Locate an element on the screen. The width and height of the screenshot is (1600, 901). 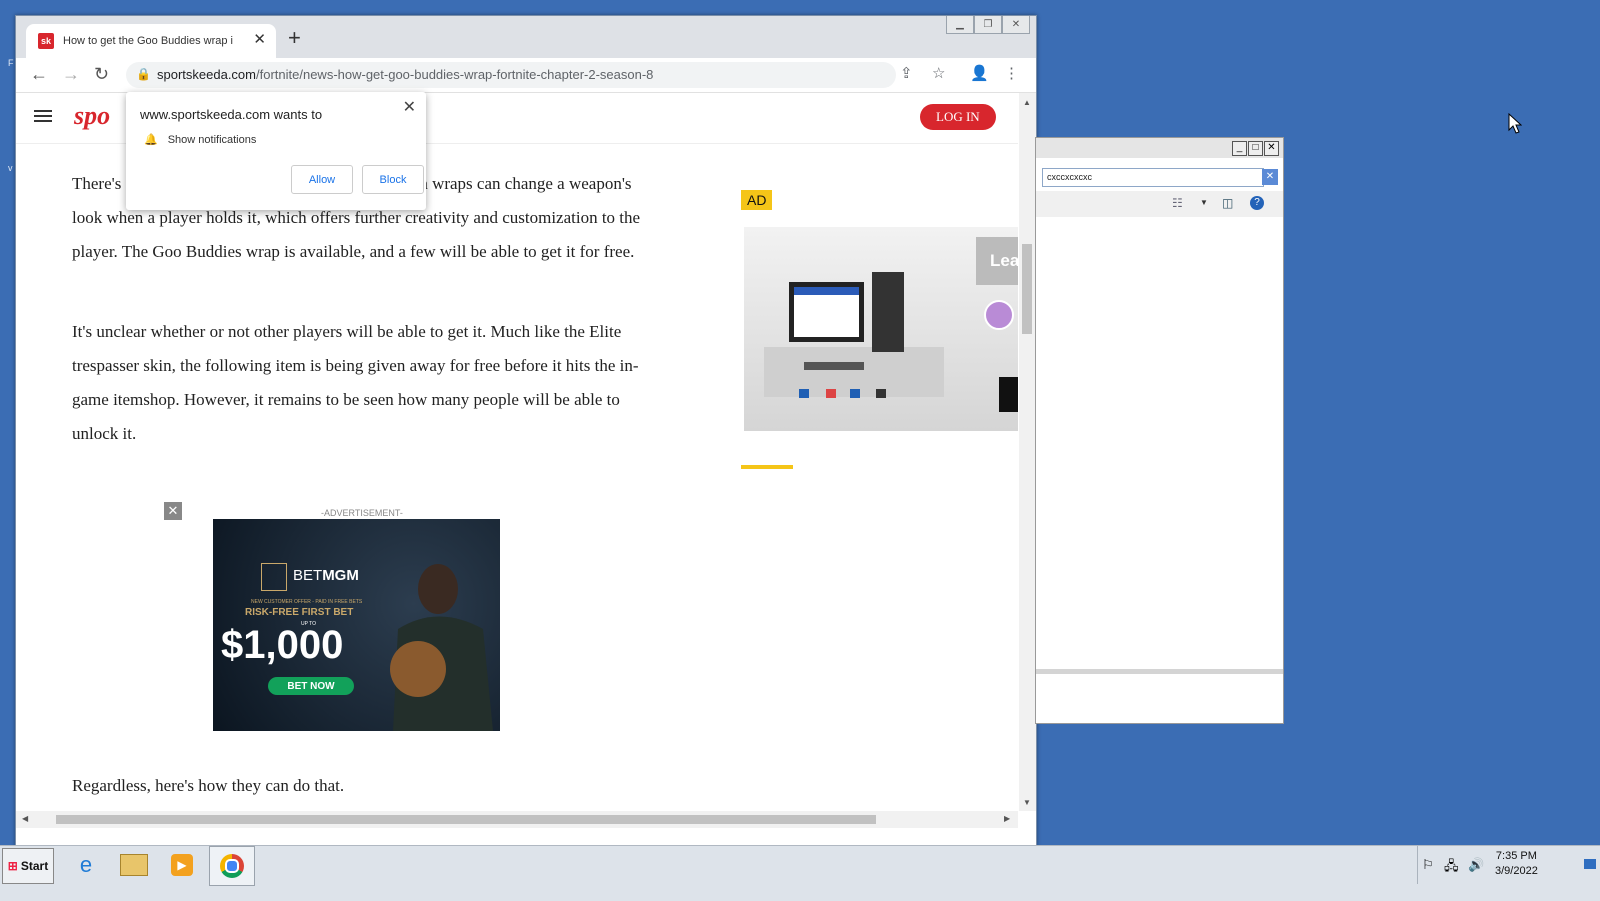
ad-image: Lea is located at coordinates (881, 329).